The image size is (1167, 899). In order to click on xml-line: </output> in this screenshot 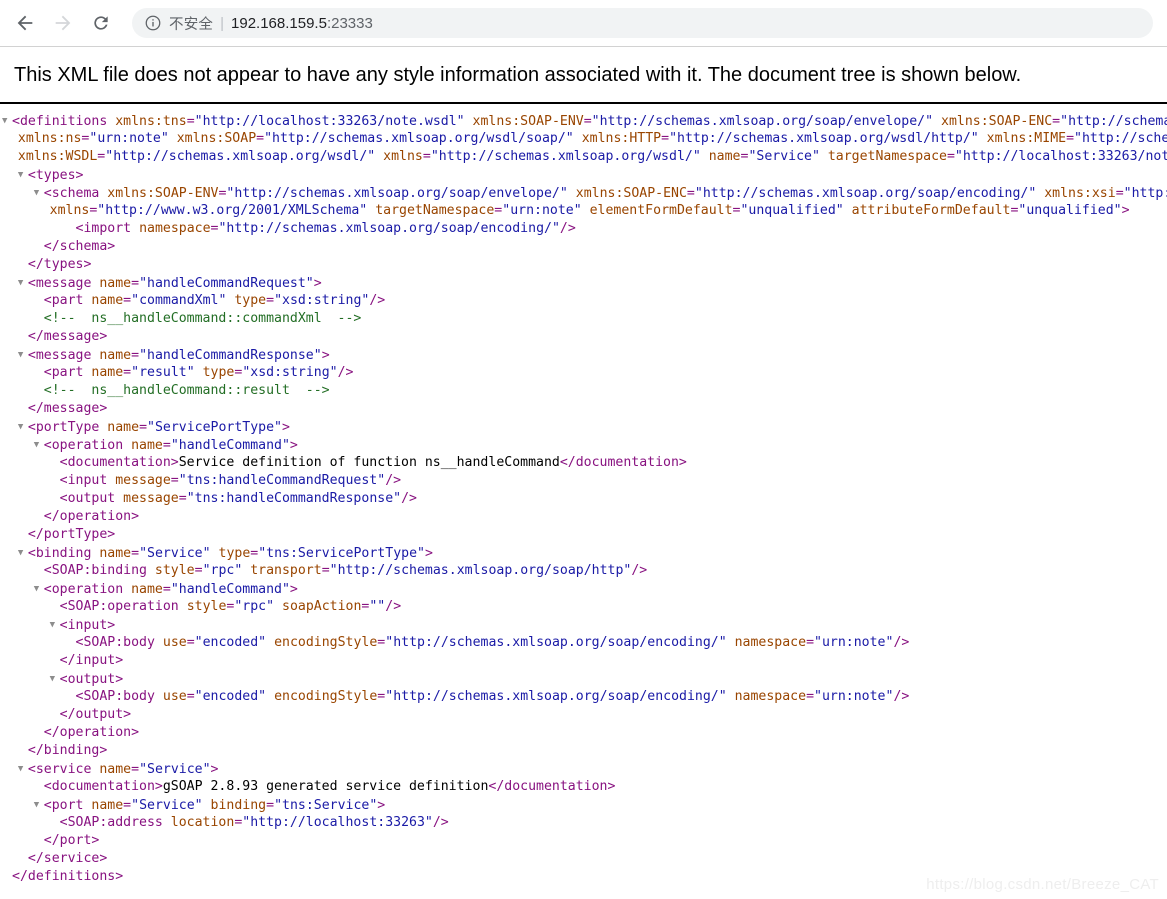, I will do `click(584, 715)`.